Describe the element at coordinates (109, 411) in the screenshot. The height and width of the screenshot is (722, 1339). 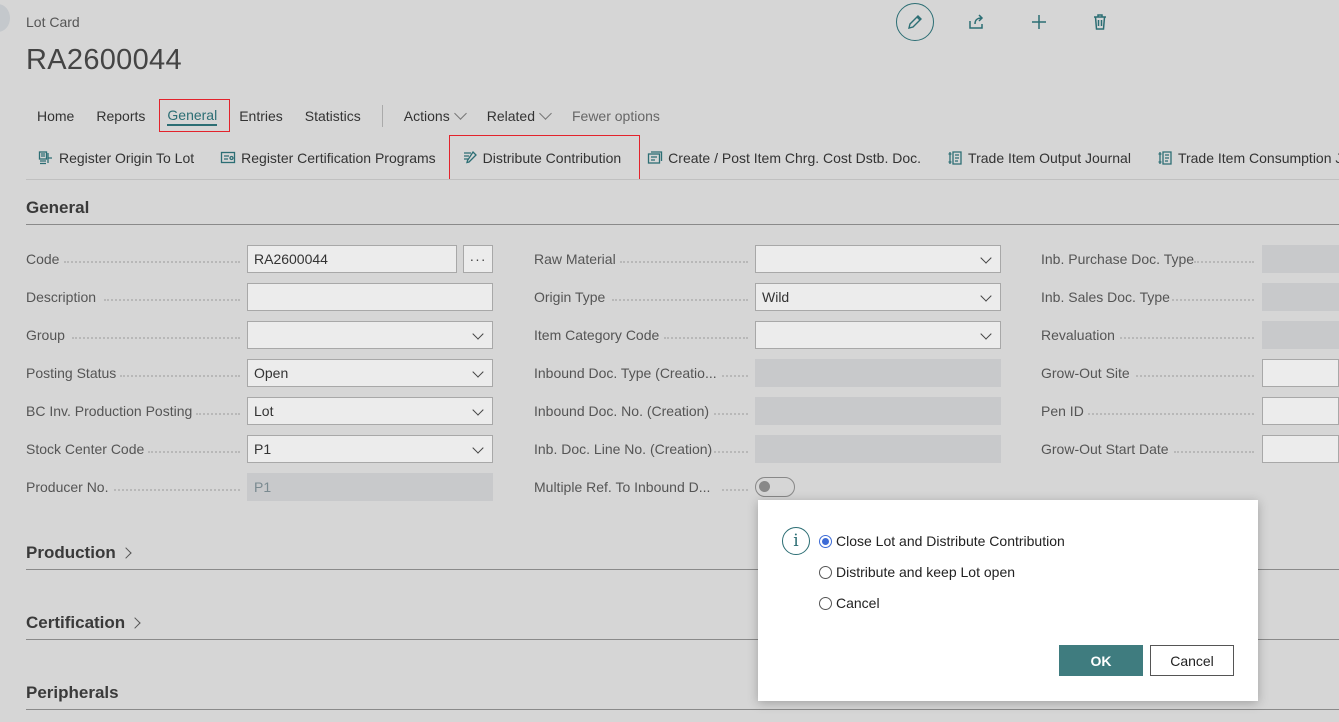
I see `bc-inv-production-posting-label: BC Inv. Production Posting` at that location.